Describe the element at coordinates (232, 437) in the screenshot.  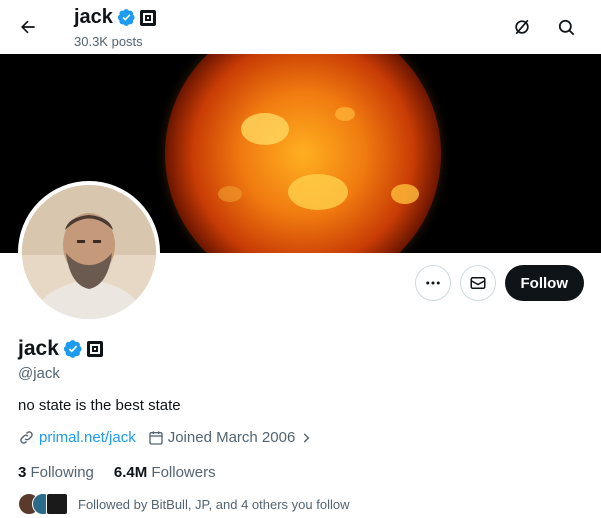
I see `profile-joined-date: Joined March 2006` at that location.